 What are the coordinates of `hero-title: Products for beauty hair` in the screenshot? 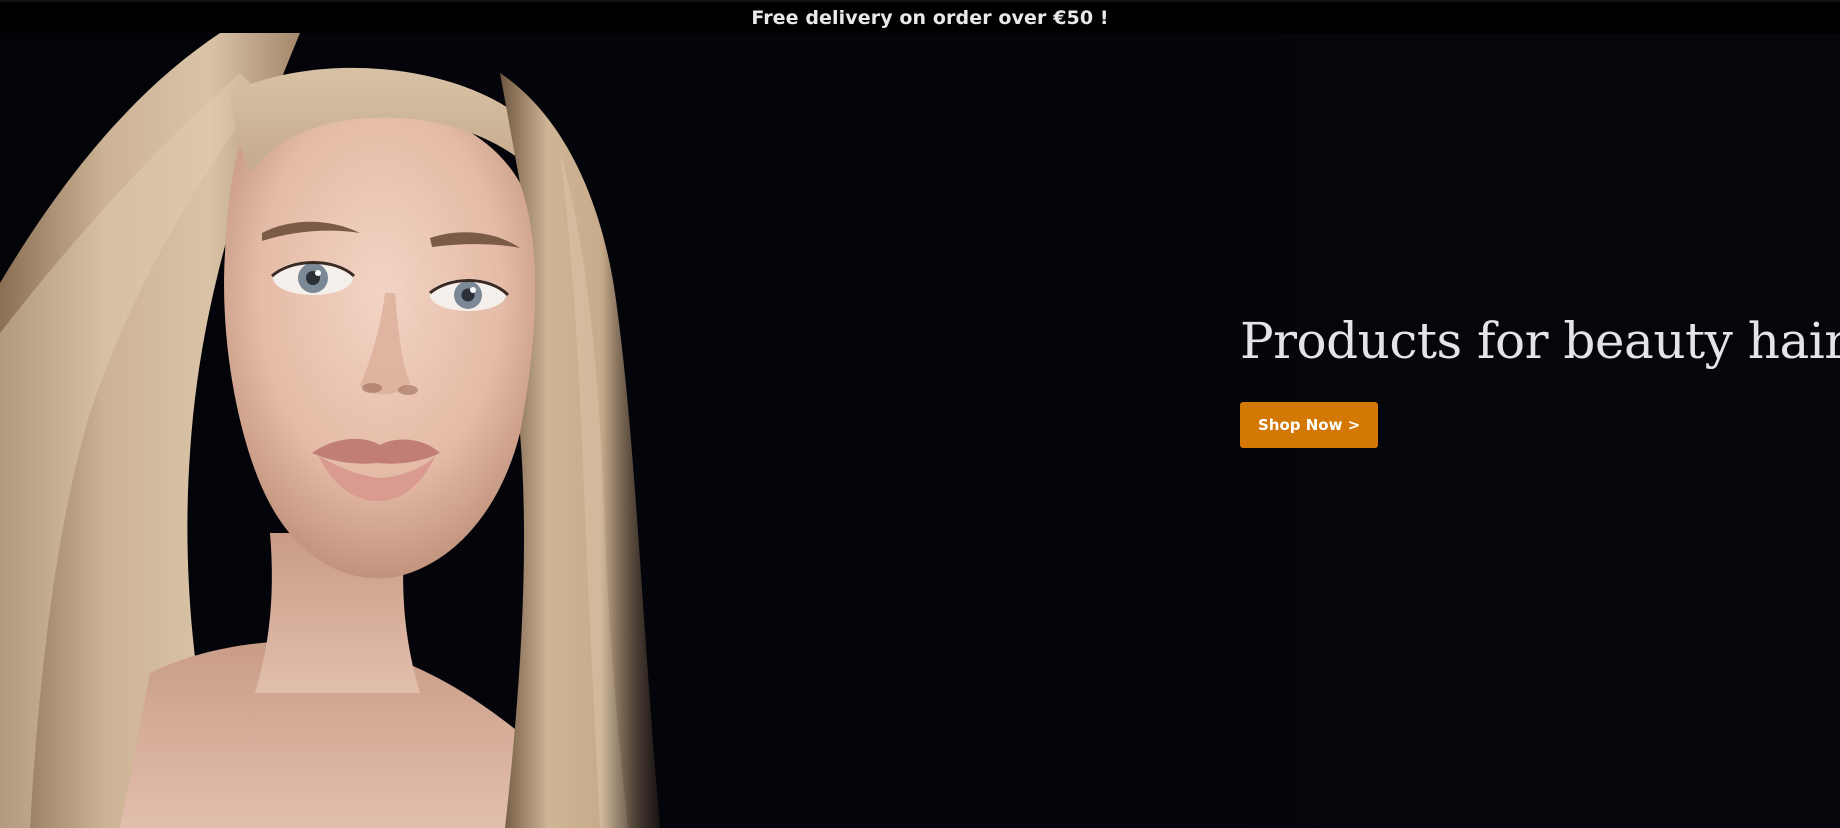 It's located at (1540, 341).